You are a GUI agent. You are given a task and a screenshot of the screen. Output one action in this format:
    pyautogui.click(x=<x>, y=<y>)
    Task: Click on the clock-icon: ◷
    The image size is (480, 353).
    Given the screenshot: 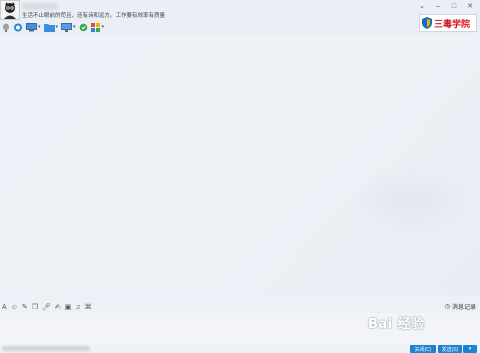 What is the action you would take?
    pyautogui.click(x=447, y=307)
    